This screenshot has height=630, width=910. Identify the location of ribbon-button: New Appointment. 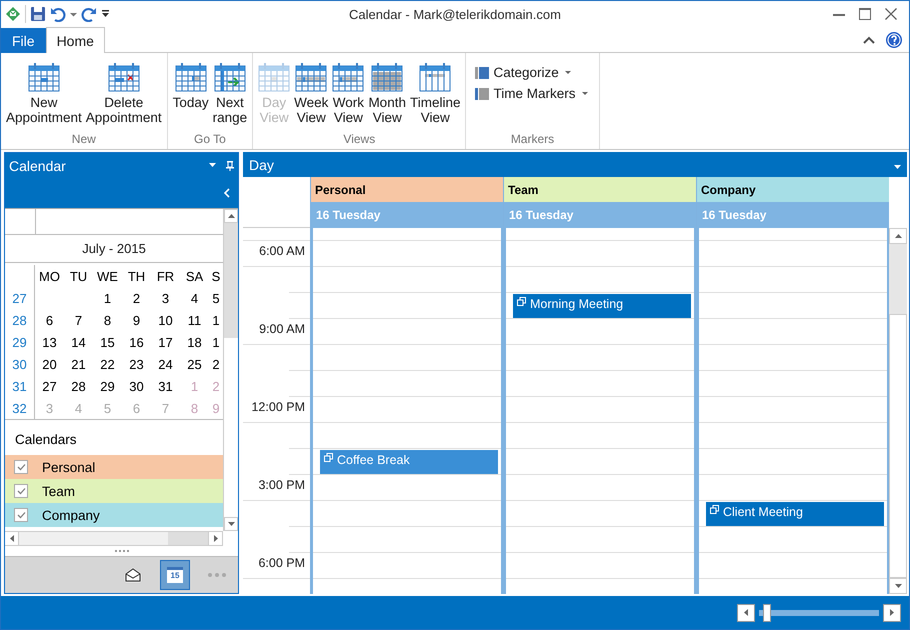
(44, 96).